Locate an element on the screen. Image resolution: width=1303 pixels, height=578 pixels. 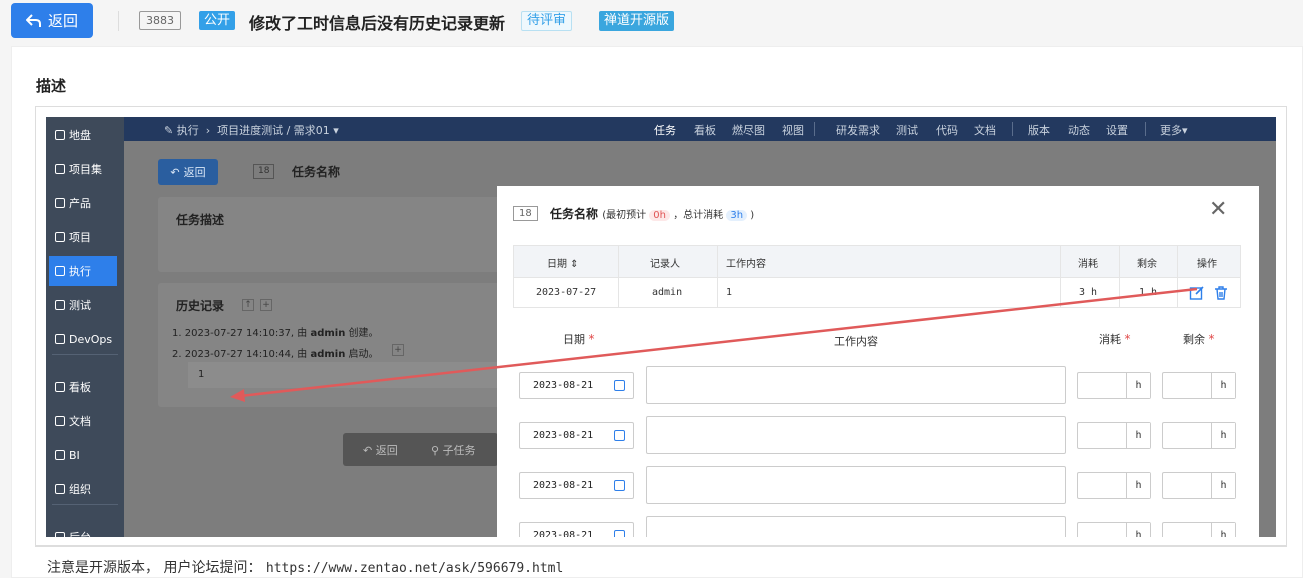
top-bar: 返回 3883 公开 修改了工时信息后没有历史记录更新 待评审 禅道开源版 is located at coordinates (651, 22).